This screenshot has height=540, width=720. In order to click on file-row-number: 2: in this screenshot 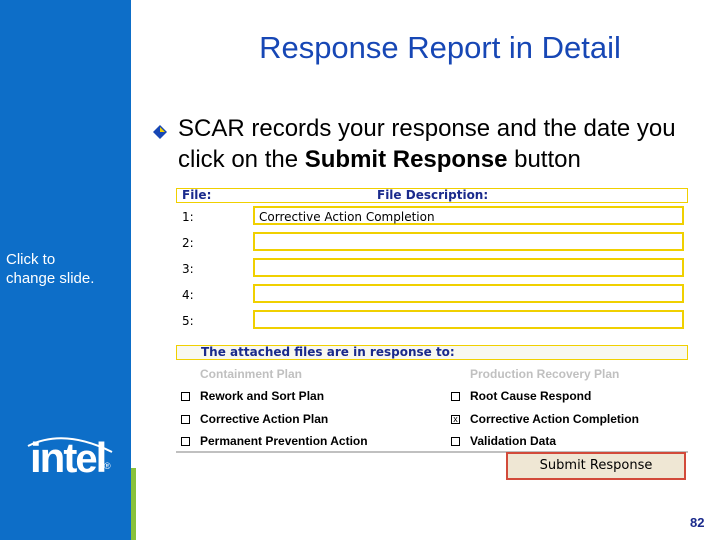, I will do `click(188, 243)`.